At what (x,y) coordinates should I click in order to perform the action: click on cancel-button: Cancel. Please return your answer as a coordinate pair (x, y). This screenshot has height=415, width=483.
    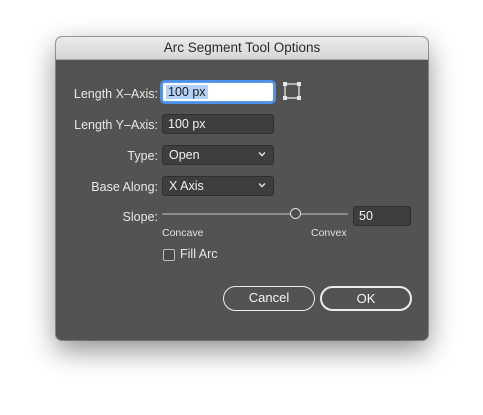
    Looking at the image, I should click on (269, 298).